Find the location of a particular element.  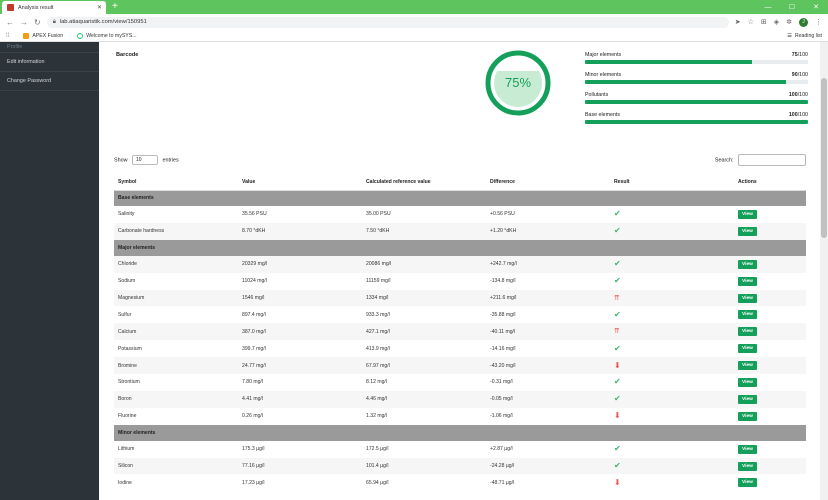

sidebar-item-change-password: Change Password is located at coordinates (49, 81).